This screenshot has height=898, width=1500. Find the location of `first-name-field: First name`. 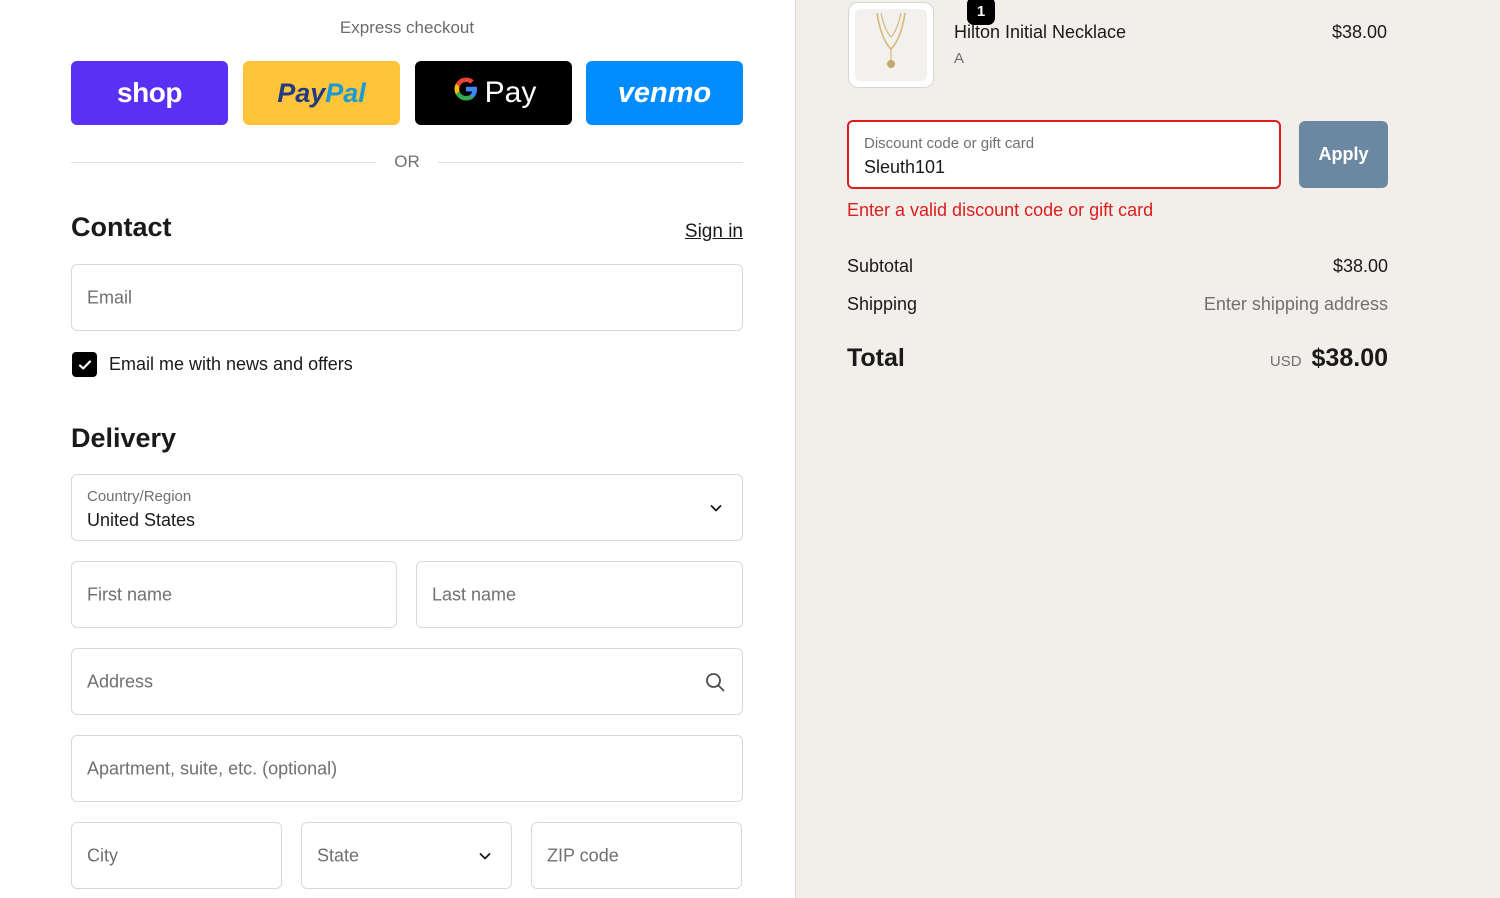

first-name-field: First name is located at coordinates (234, 594).